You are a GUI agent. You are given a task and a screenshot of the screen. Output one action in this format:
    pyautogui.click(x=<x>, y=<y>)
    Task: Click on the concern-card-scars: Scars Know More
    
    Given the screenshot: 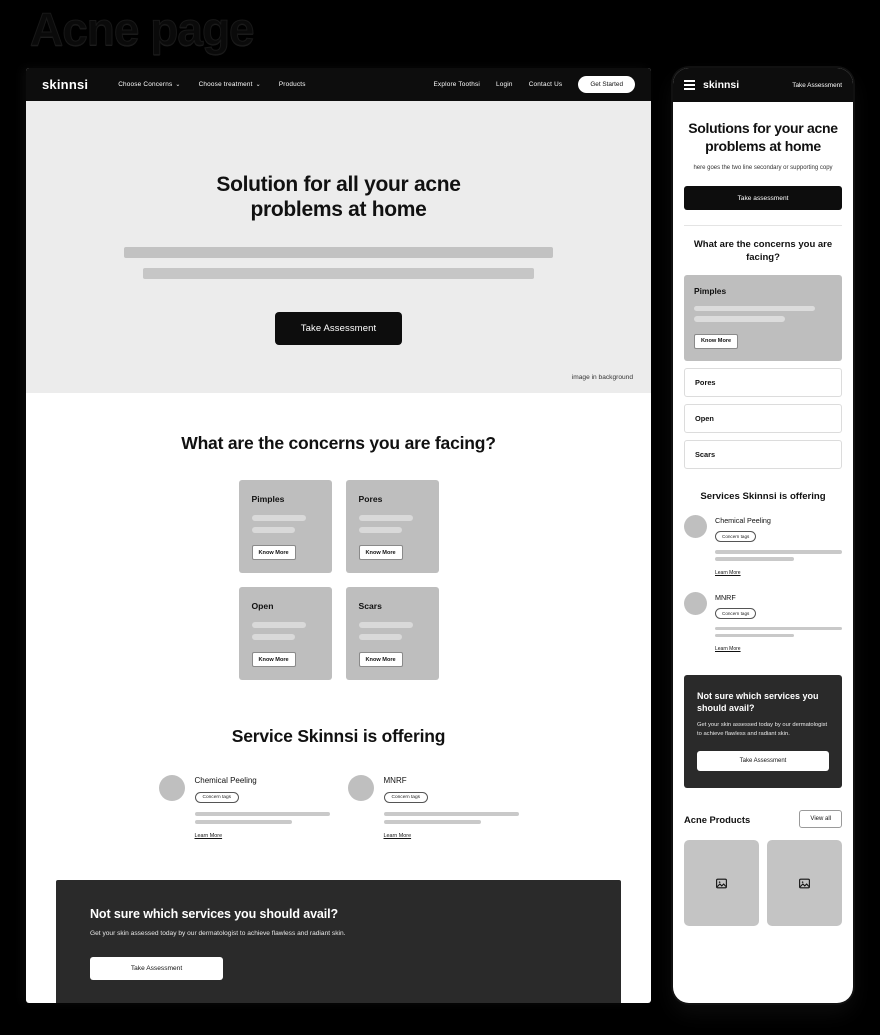 What is the action you would take?
    pyautogui.click(x=392, y=633)
    